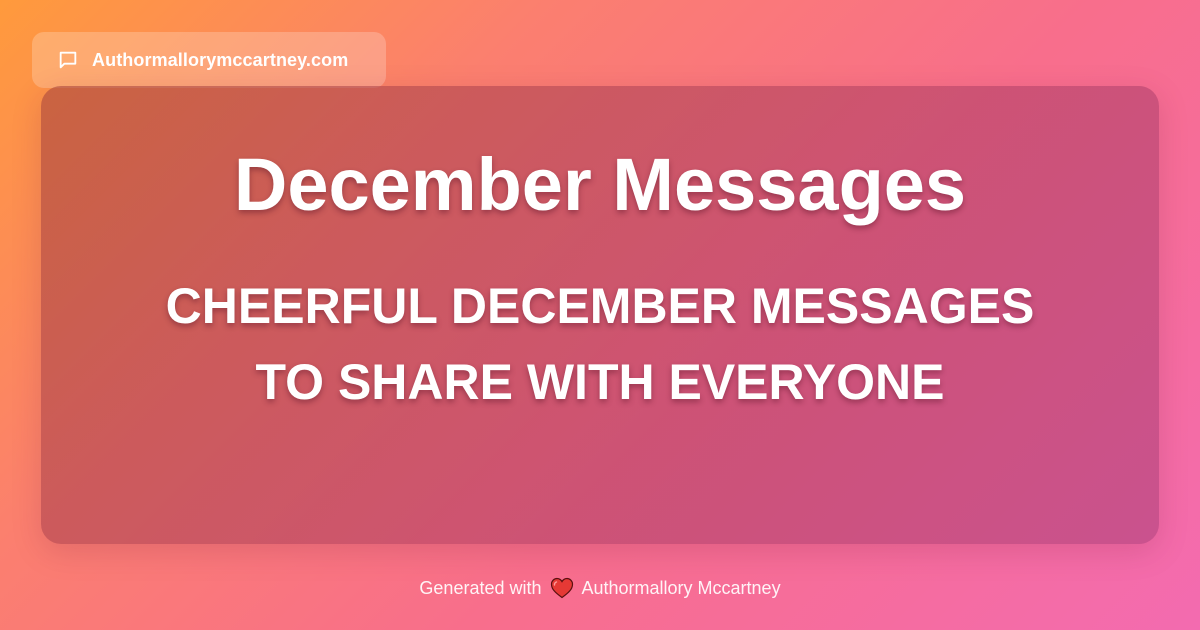  I want to click on footer-prefix: Generated with, so click(480, 587).